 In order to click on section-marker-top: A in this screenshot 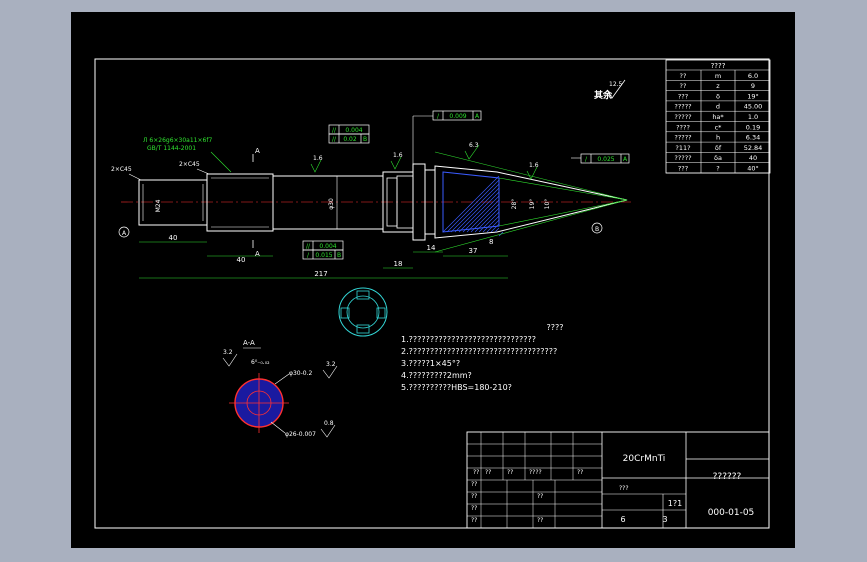, I will do `click(257, 151)`.